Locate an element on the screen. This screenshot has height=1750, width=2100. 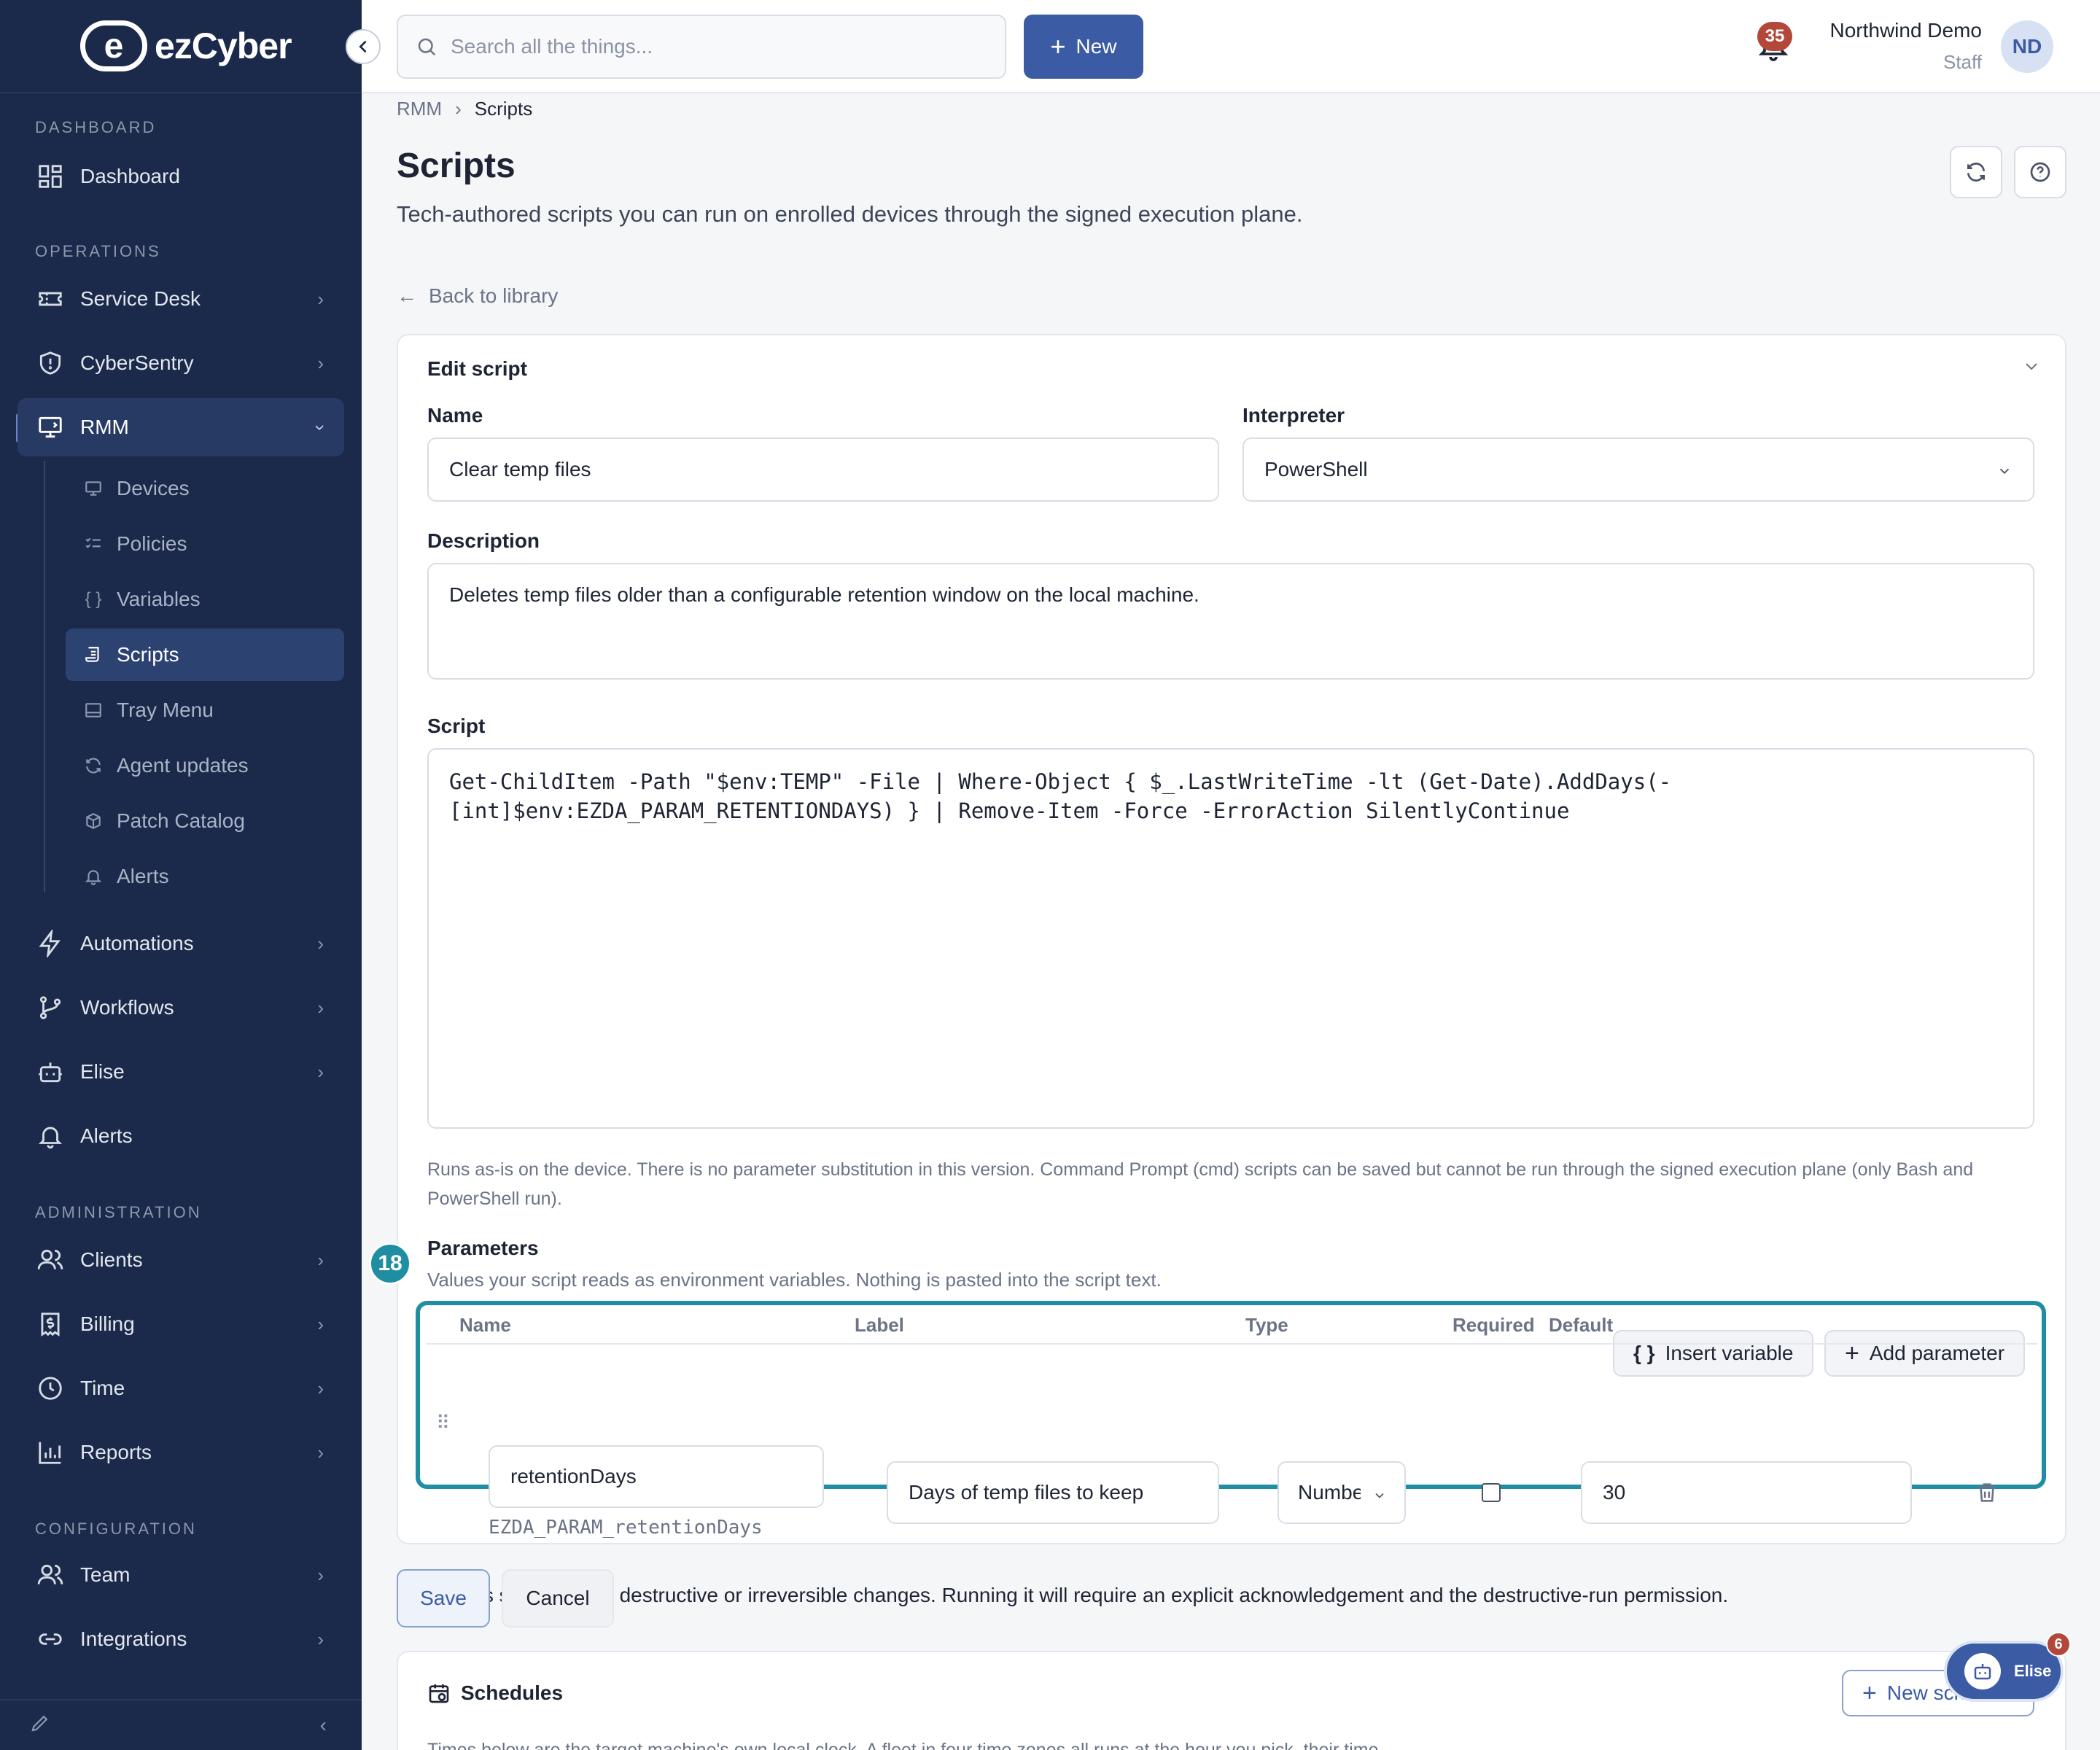
sidebar-item-elise: Elise › is located at coordinates (181, 1072).